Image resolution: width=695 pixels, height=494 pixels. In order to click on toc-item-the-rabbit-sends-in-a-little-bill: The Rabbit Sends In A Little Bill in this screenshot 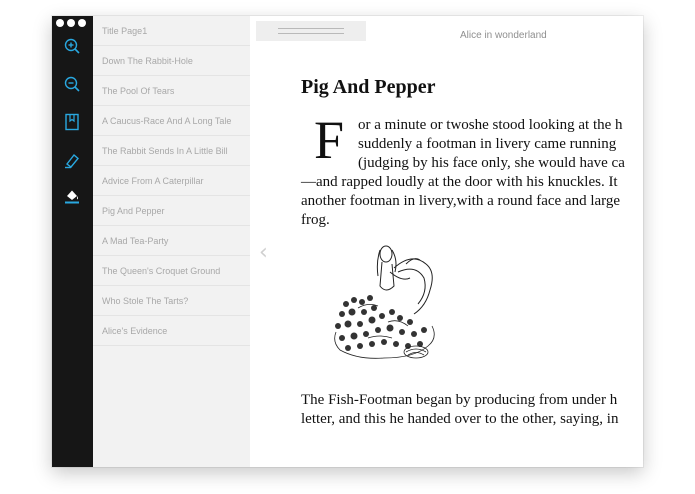, I will do `click(171, 151)`.